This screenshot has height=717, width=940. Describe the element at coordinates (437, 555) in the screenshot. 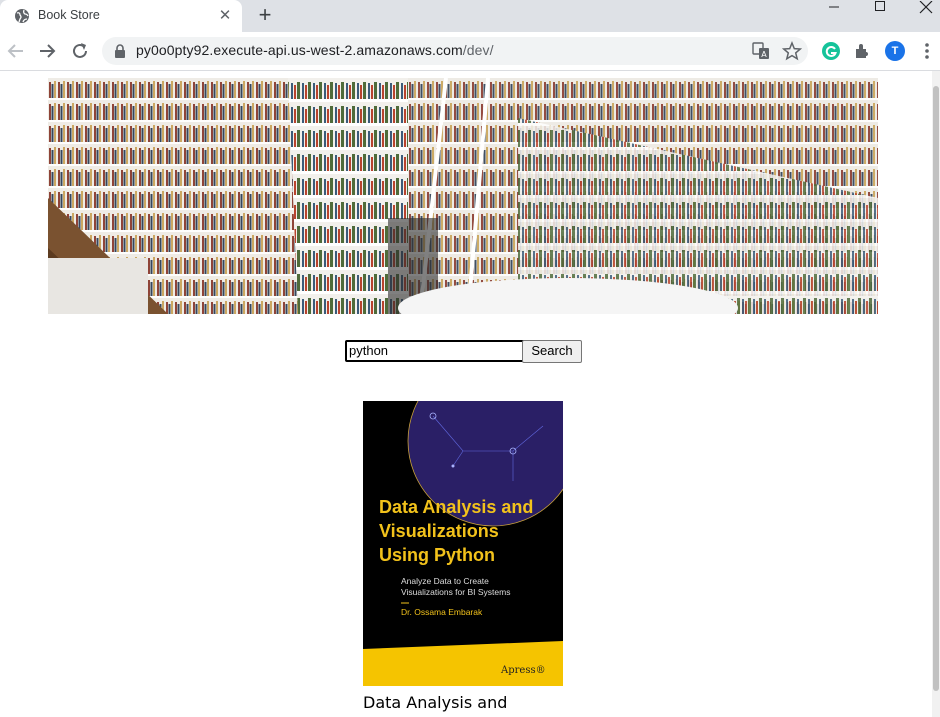

I see `cover-title-line: Using Python` at that location.